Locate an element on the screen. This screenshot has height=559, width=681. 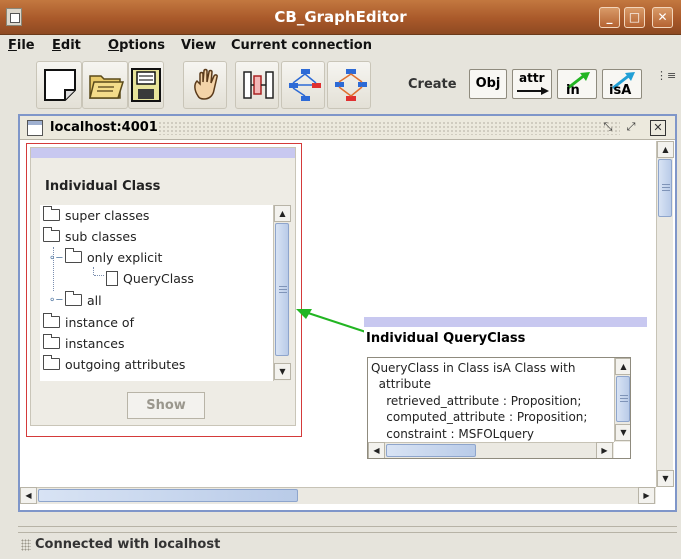
tree-item-queryclass: QueryClass is located at coordinates (150, 281).